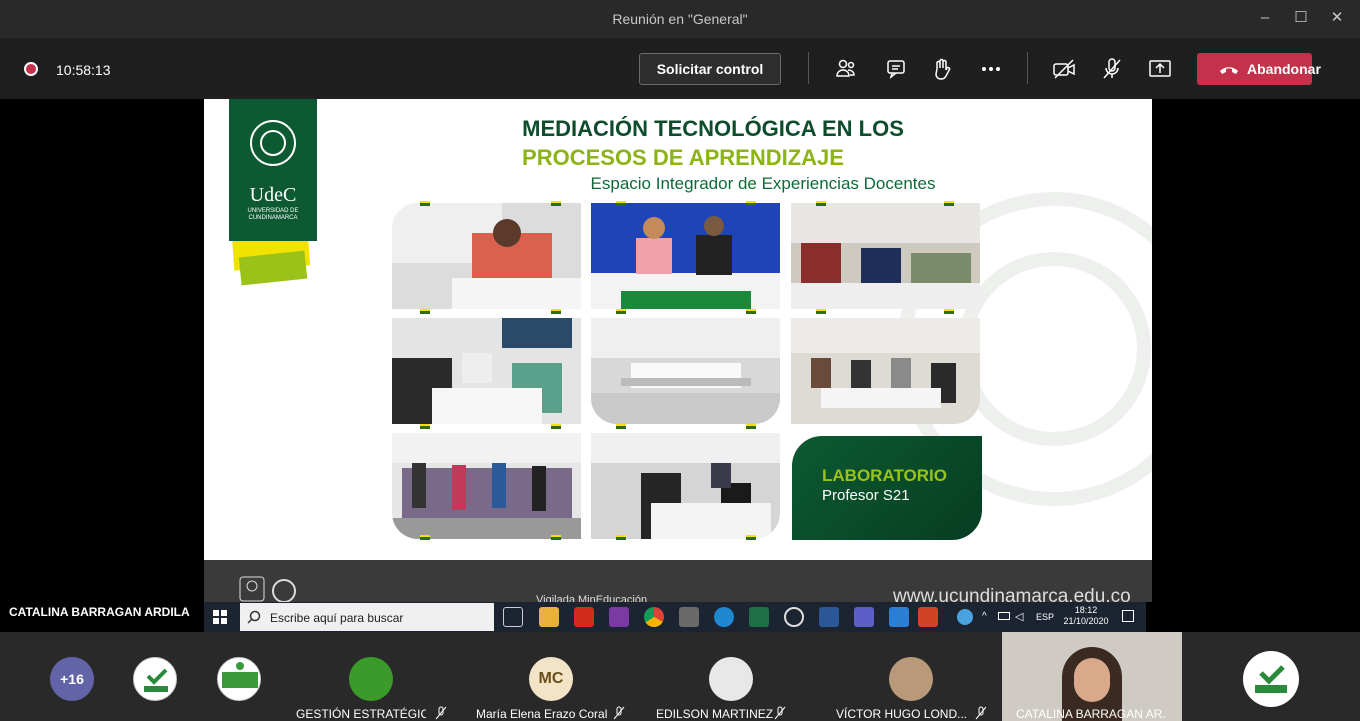 Image resolution: width=1360 pixels, height=721 pixels. Describe the element at coordinates (885, 371) in the screenshot. I see `photo-group-session` at that location.